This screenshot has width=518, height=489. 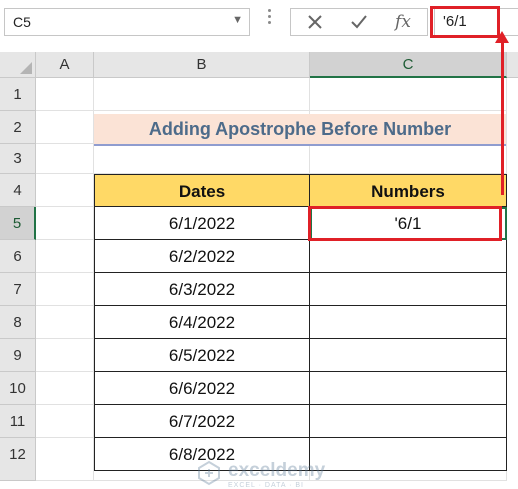 I want to click on column-header-c: C, so click(x=408, y=65).